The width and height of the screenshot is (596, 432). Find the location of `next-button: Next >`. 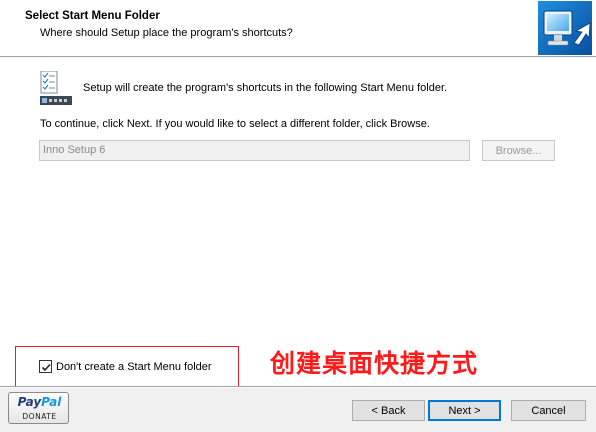

next-button: Next > is located at coordinates (464, 410).